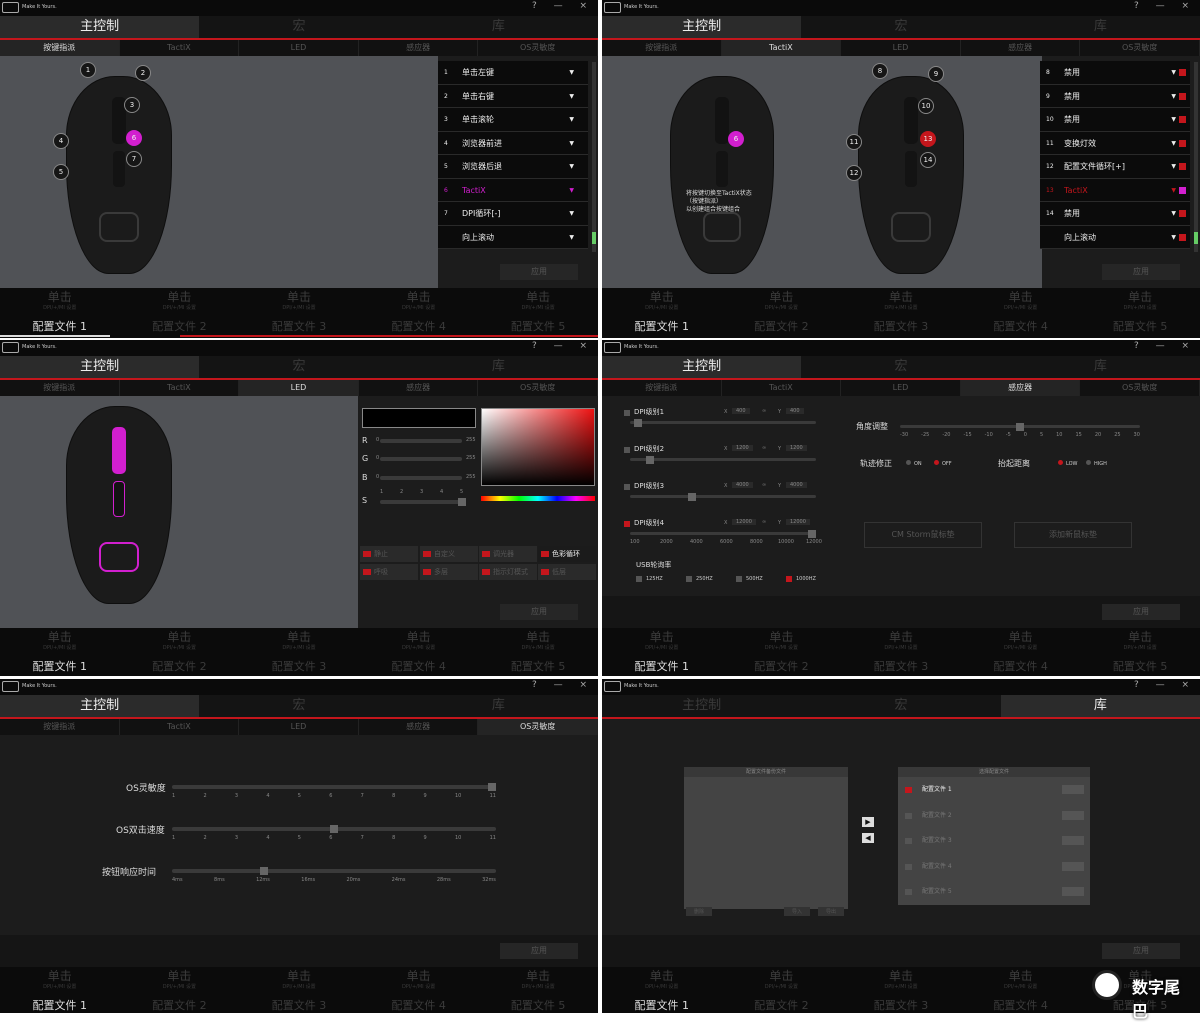 This screenshot has width=1200, height=1022. I want to click on callout-5: 5, so click(61, 172).